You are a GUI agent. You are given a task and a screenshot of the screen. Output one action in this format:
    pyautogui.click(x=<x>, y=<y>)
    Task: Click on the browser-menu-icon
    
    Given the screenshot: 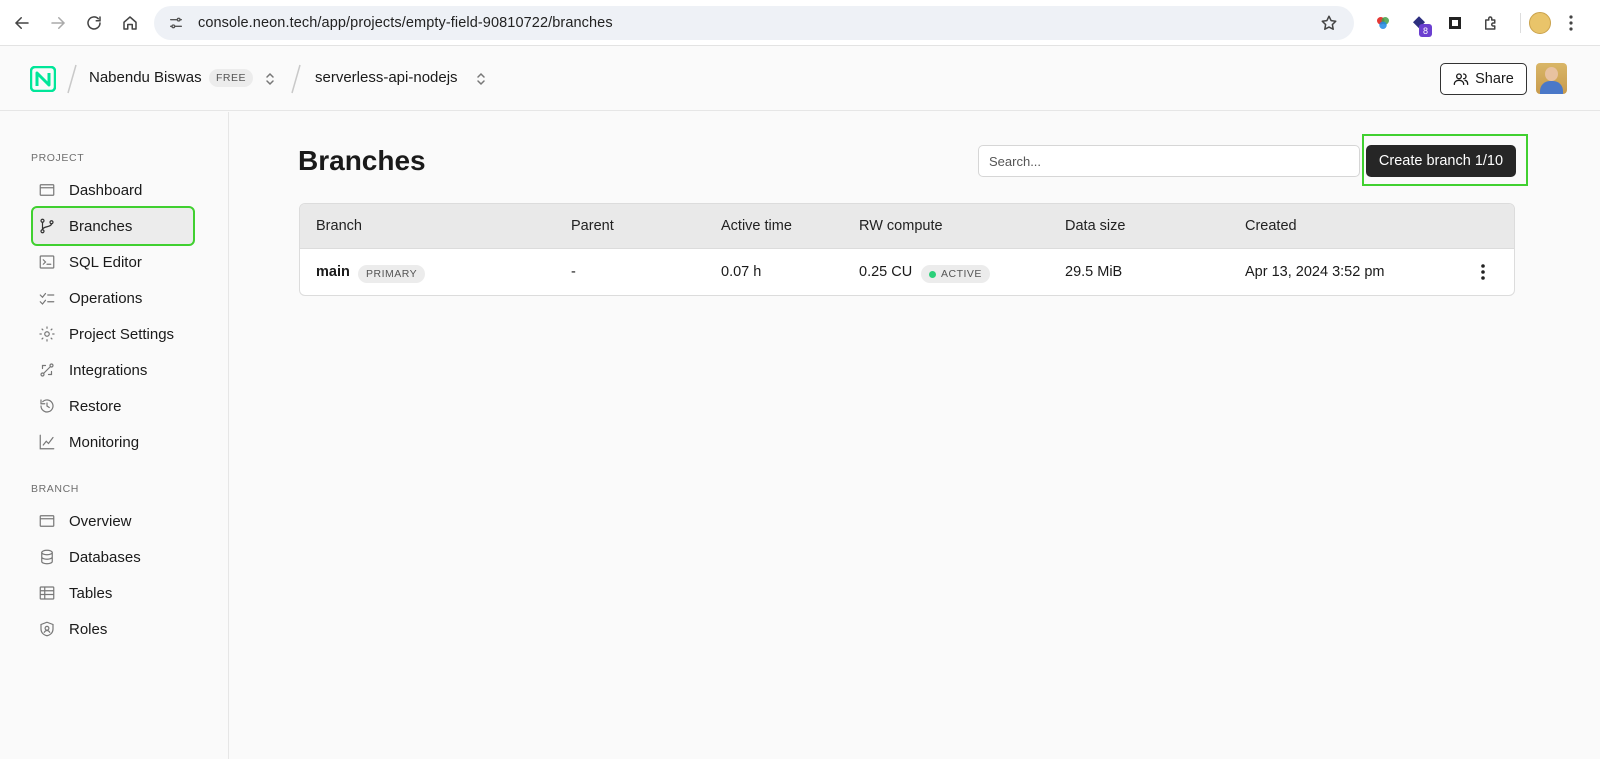 What is the action you would take?
    pyautogui.click(x=1571, y=23)
    